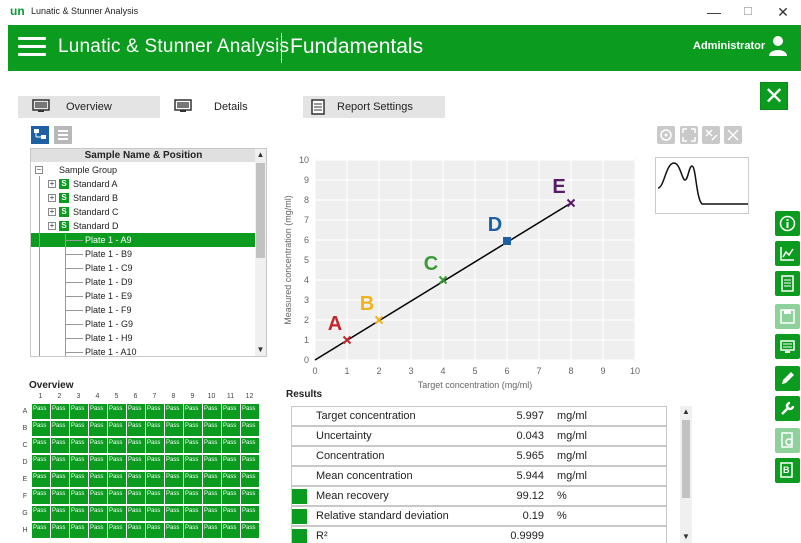 The height and width of the screenshot is (543, 801). Describe the element at coordinates (733, 135) in the screenshot. I see `reset-points-icon` at that location.